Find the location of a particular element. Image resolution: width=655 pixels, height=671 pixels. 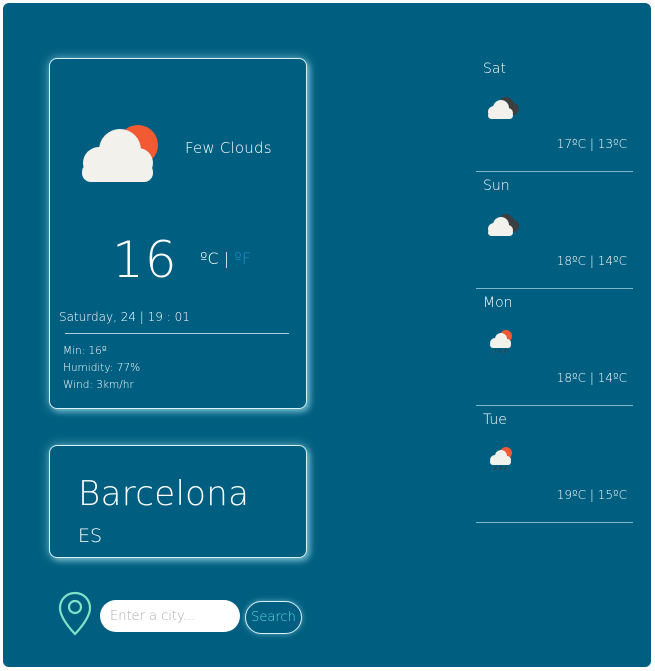

date-time: Saturday, 24 | 19 : 01 is located at coordinates (124, 317).